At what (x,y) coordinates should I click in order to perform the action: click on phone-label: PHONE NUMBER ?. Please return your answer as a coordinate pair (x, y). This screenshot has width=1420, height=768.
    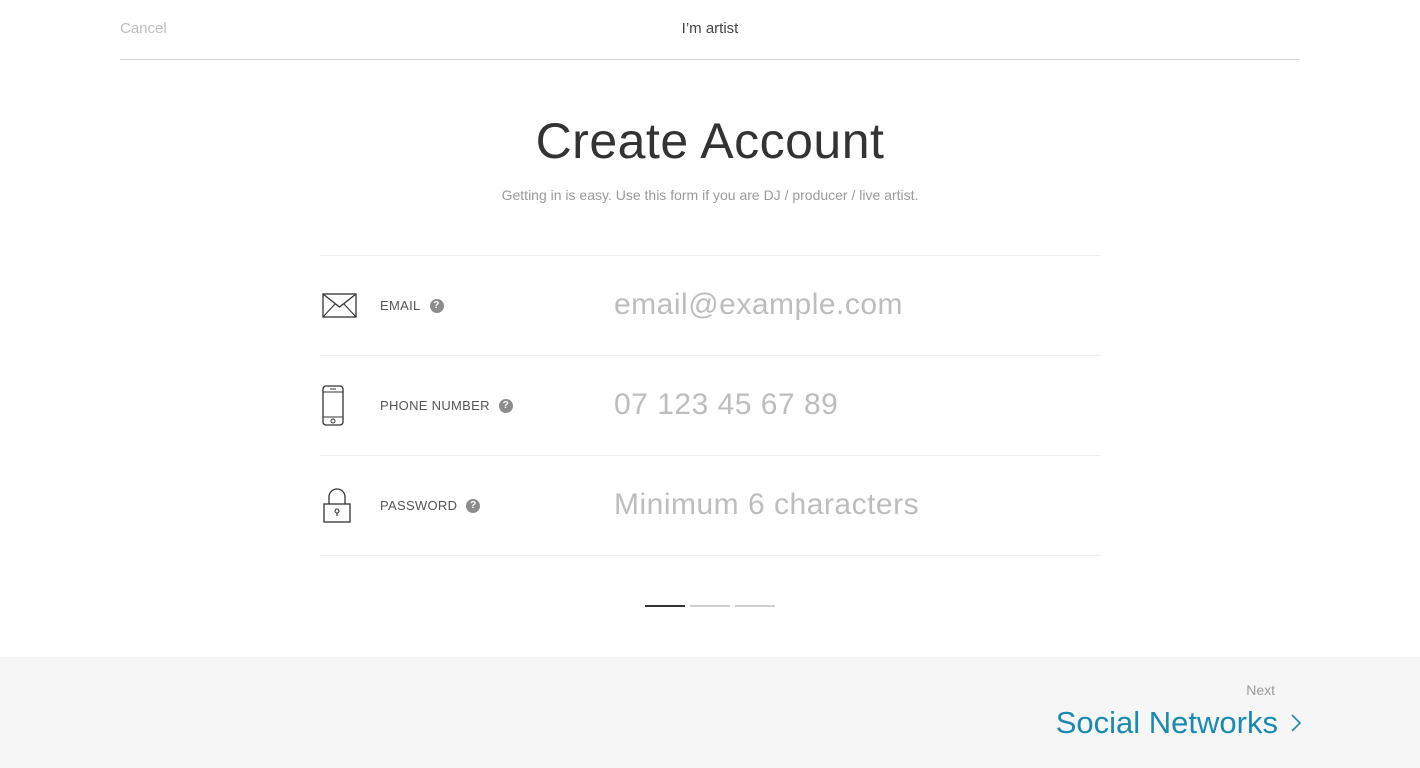
    Looking at the image, I should click on (446, 405).